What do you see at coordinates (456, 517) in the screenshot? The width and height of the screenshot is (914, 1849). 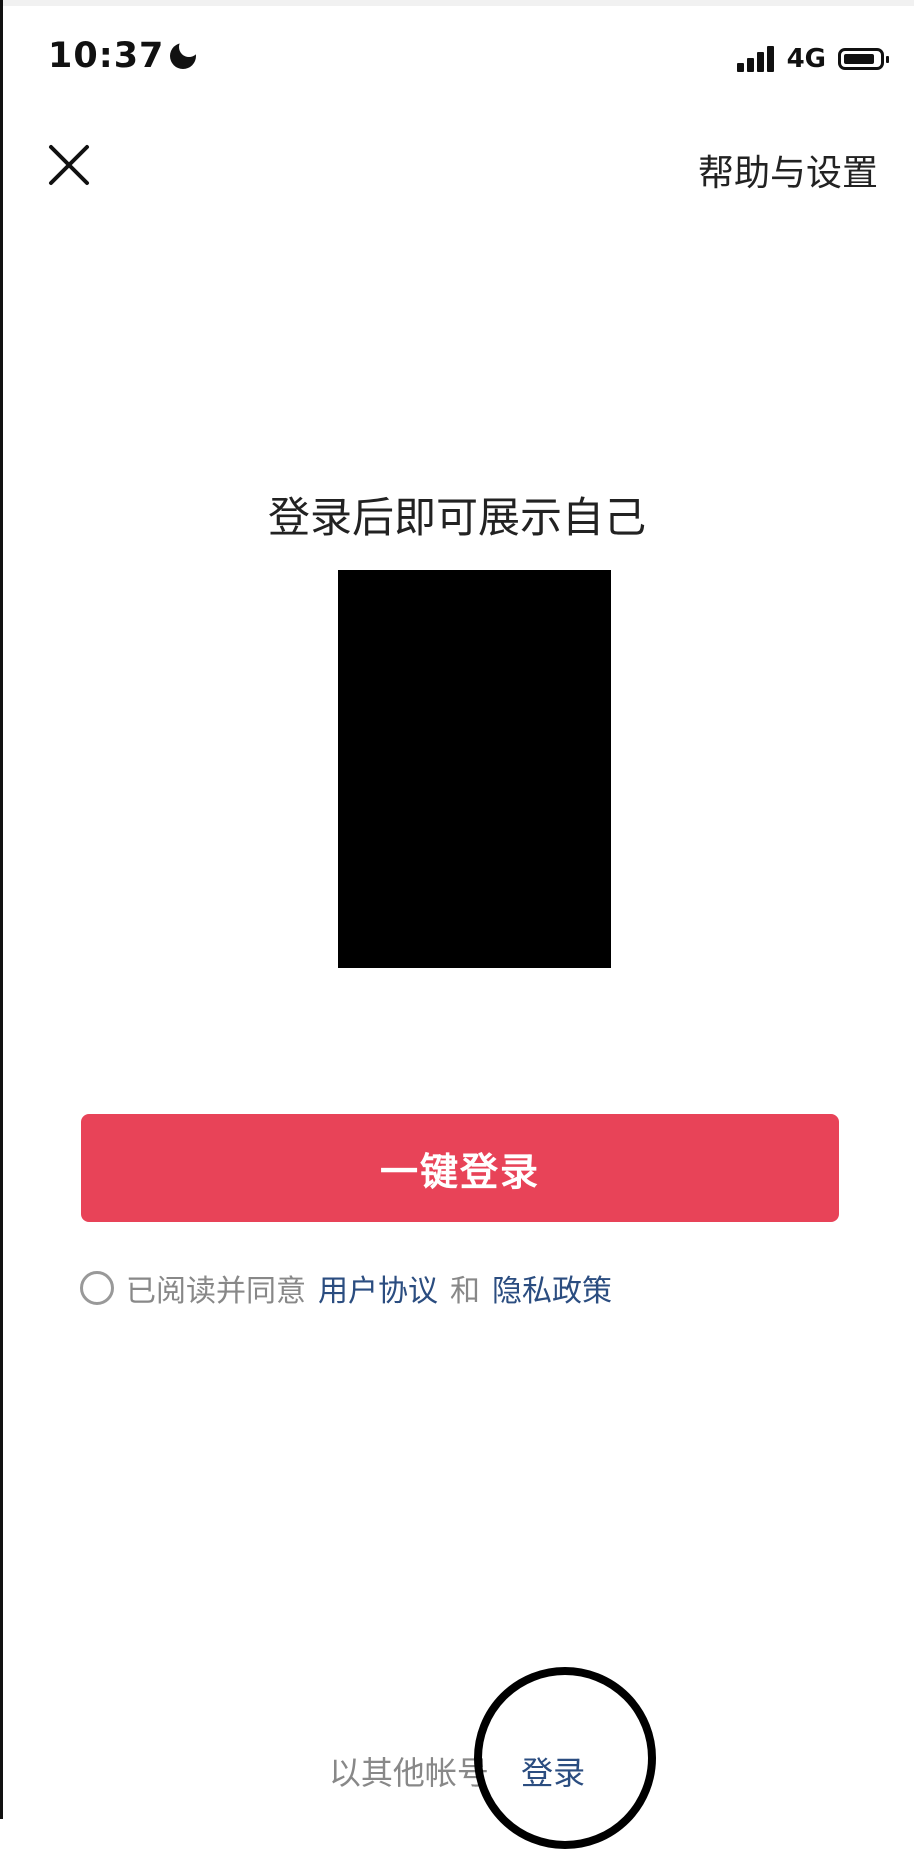 I see `page-title: 登录后即可展示自己` at bounding box center [456, 517].